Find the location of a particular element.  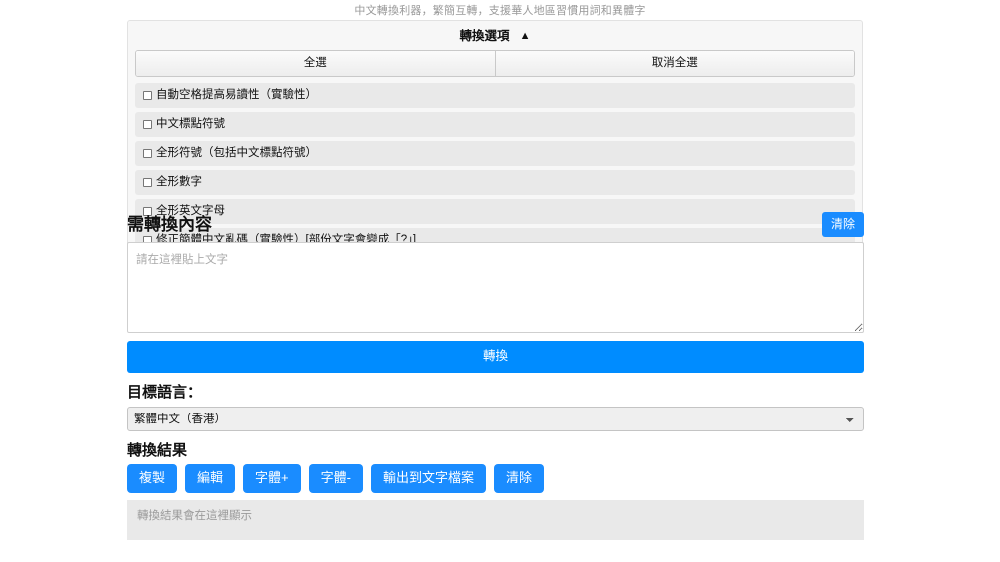

convert-button: 轉換 is located at coordinates (495, 357).